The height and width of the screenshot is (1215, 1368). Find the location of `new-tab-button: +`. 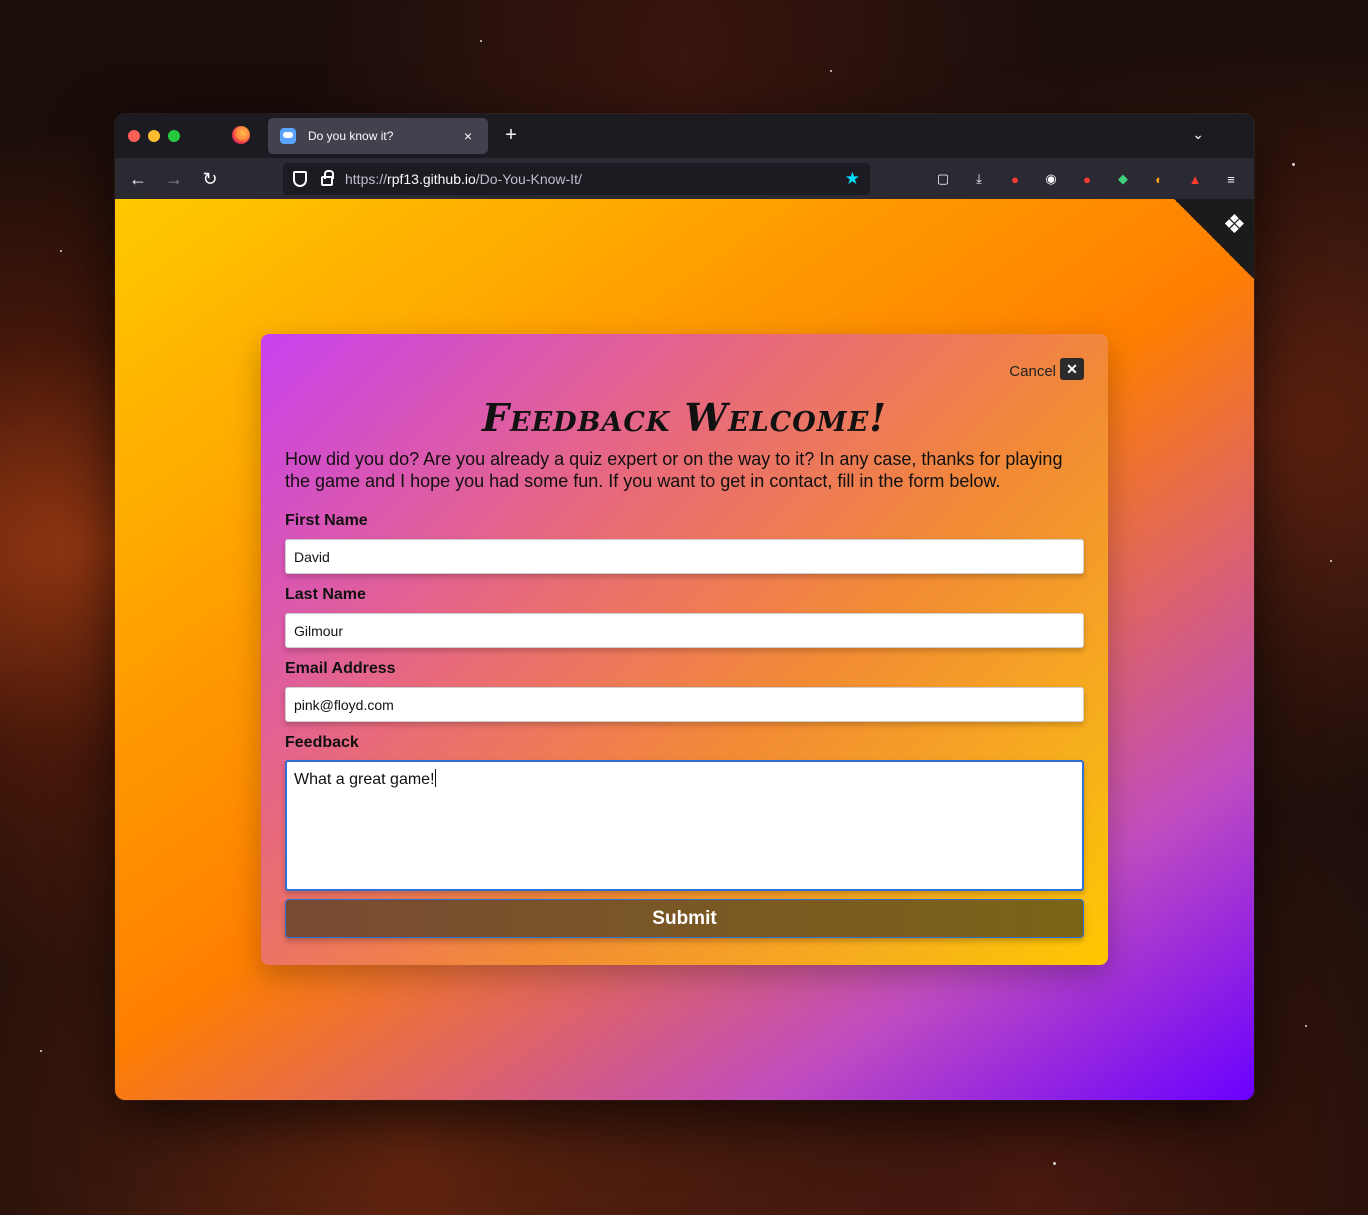

new-tab-button: + is located at coordinates (511, 135).